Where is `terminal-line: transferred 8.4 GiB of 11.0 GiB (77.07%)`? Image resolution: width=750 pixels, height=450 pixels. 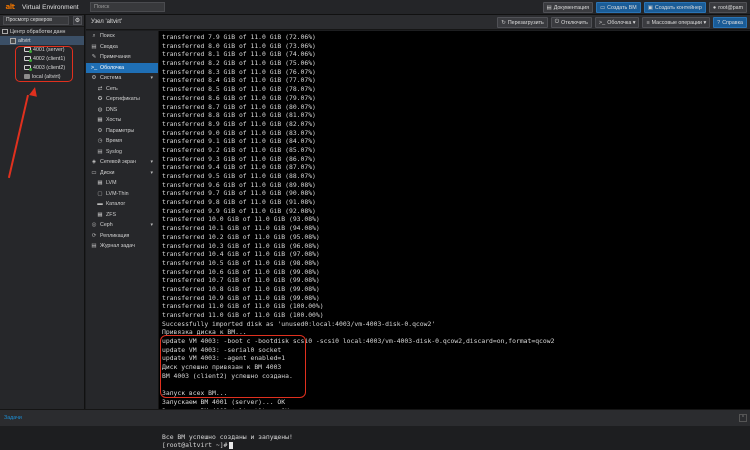 terminal-line: transferred 8.4 GiB of 11.0 GiB (77.07%) is located at coordinates (456, 80).